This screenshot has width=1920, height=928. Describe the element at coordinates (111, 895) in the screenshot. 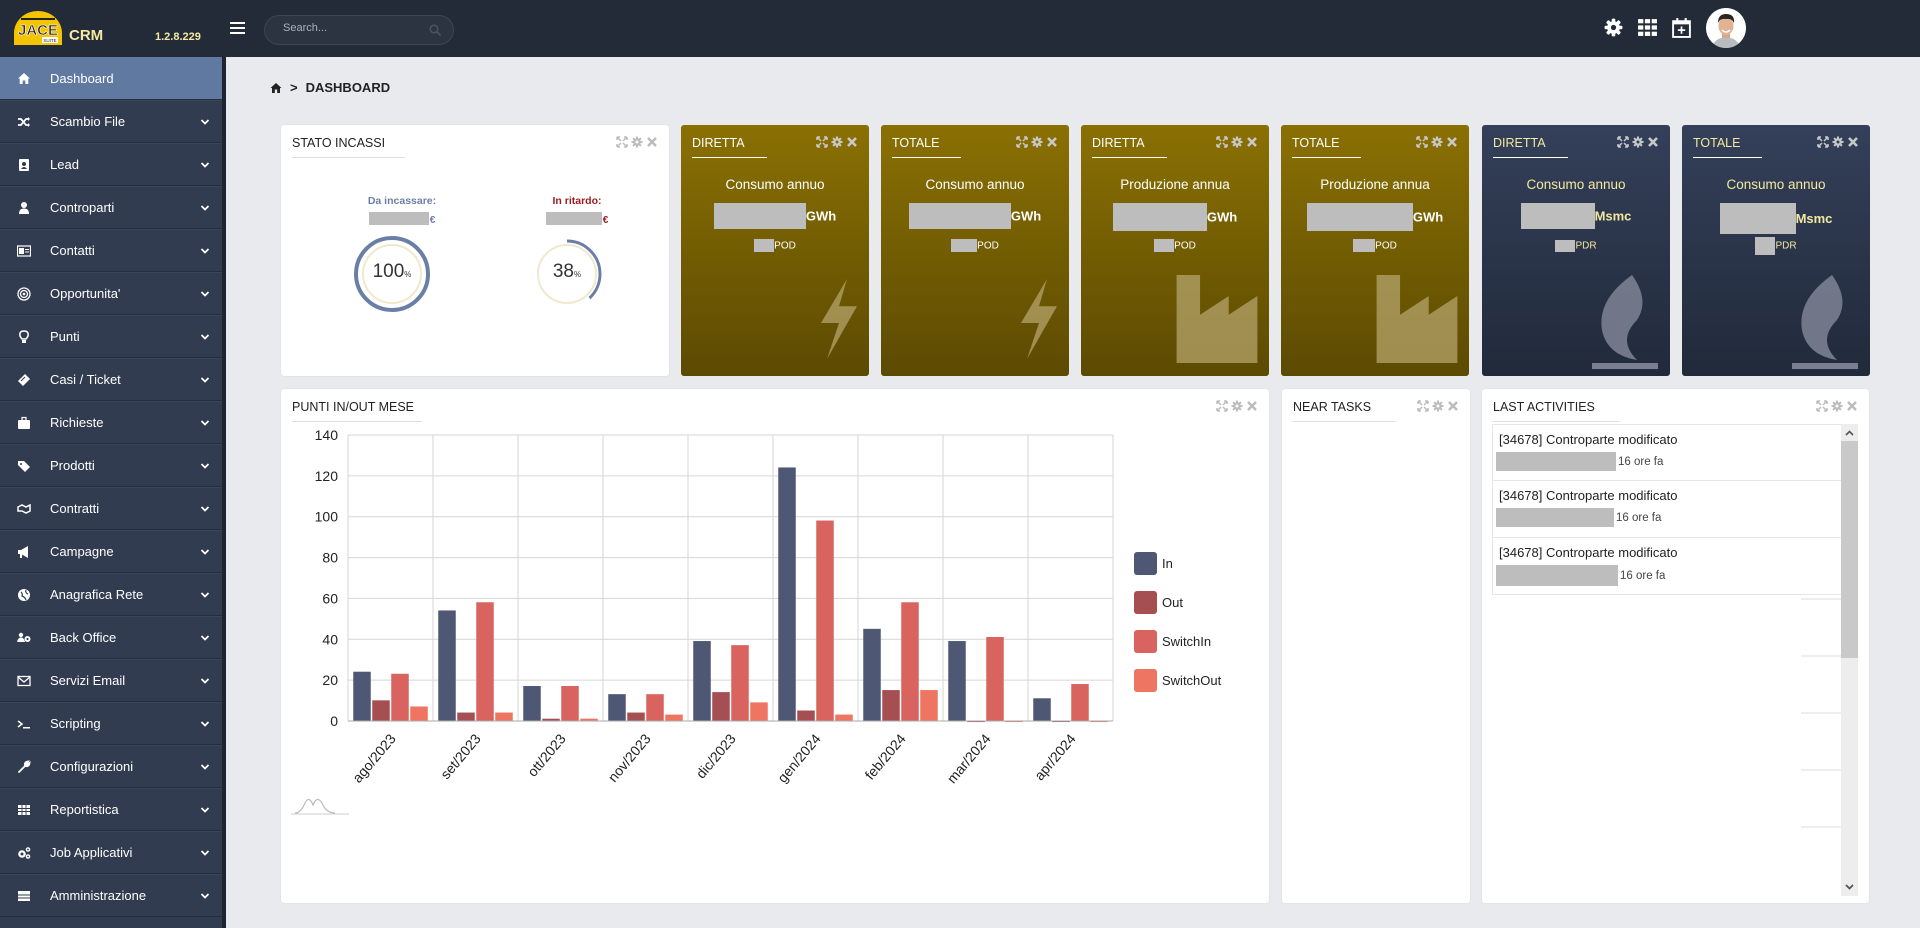

I see `sidebar-item-amministrazione: Amministrazione` at that location.